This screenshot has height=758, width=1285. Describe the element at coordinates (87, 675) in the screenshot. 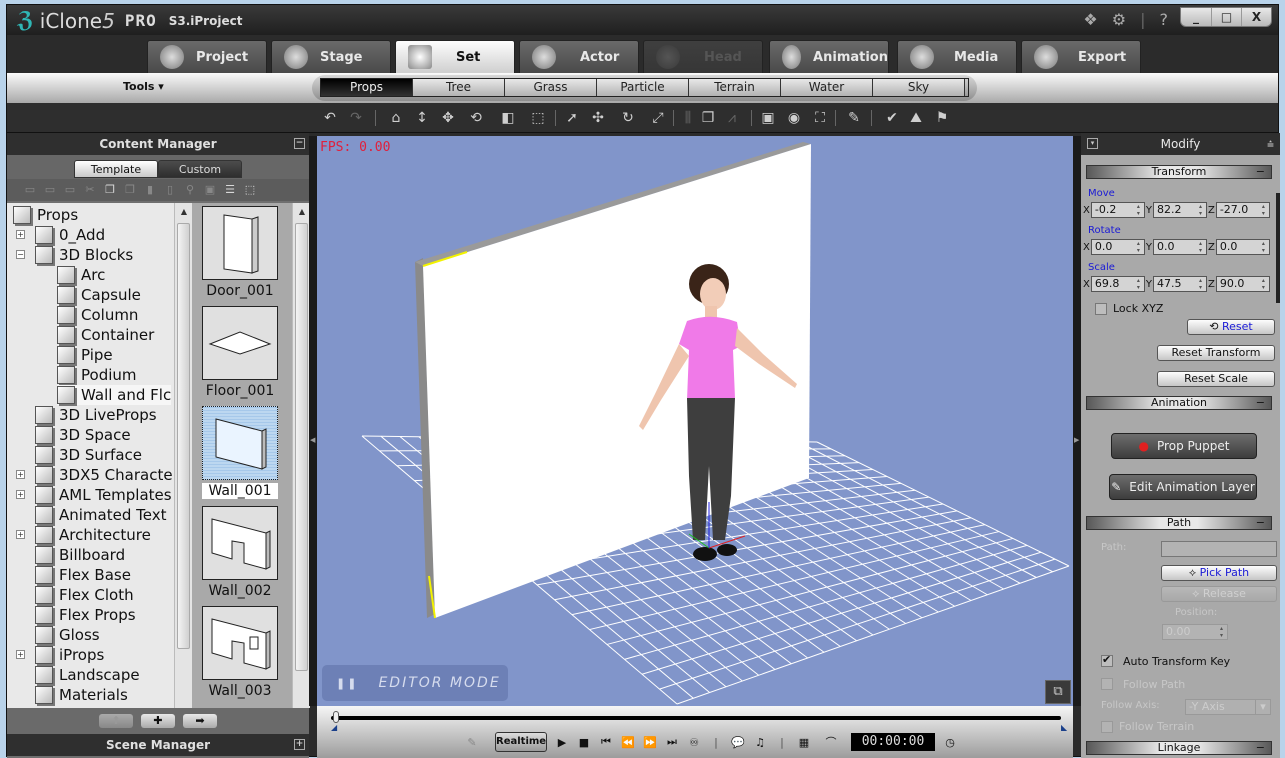

I see `tree-item: Landscape` at that location.